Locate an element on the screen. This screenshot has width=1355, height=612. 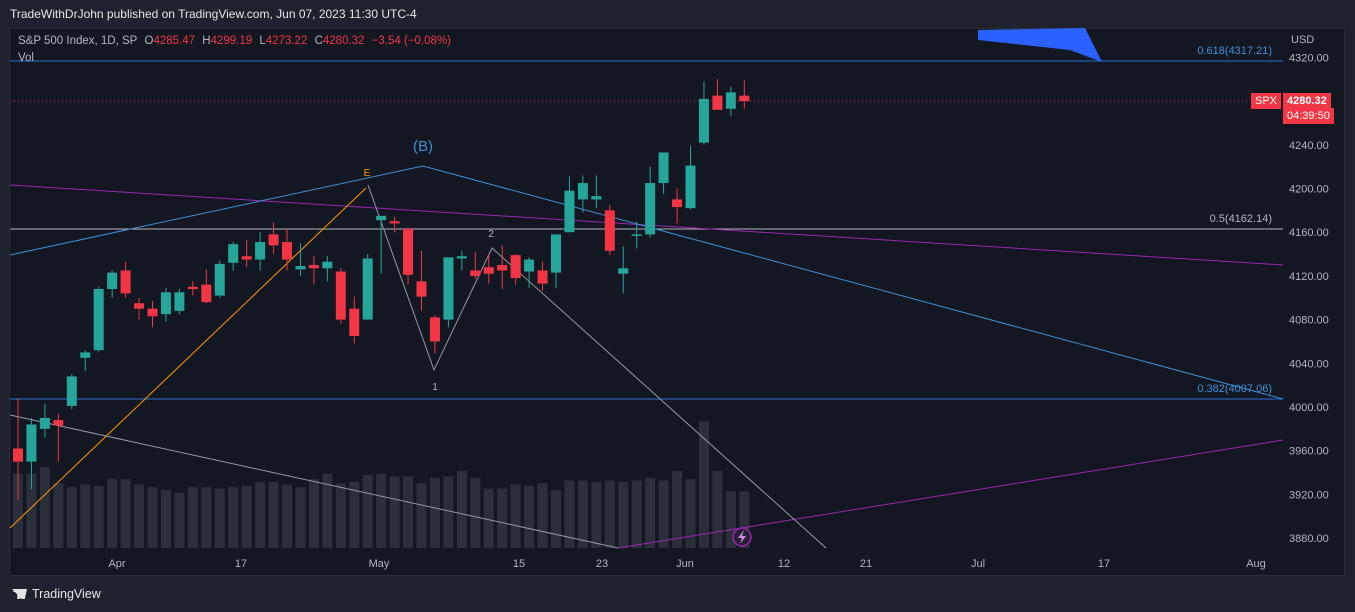
orange-trend-line is located at coordinates (188, 358).